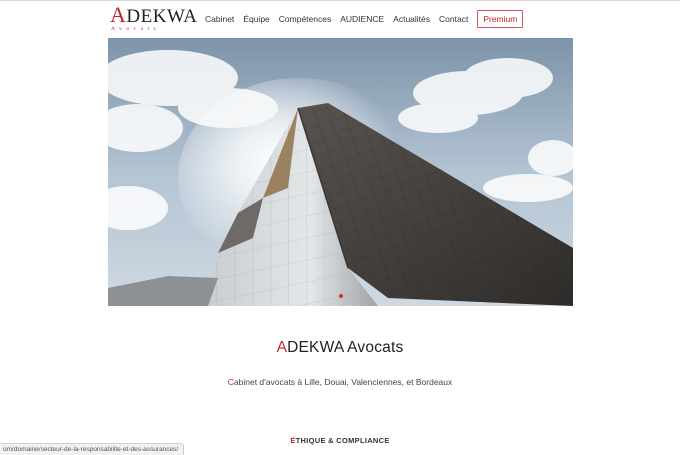  What do you see at coordinates (342, 440) in the screenshot?
I see `heading-text: THIQUE & COMPLIANCE` at bounding box center [342, 440].